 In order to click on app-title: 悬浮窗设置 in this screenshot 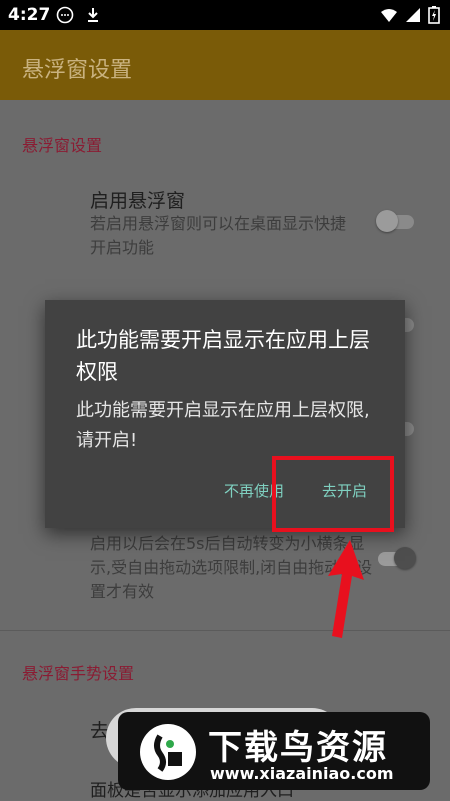, I will do `click(77, 70)`.